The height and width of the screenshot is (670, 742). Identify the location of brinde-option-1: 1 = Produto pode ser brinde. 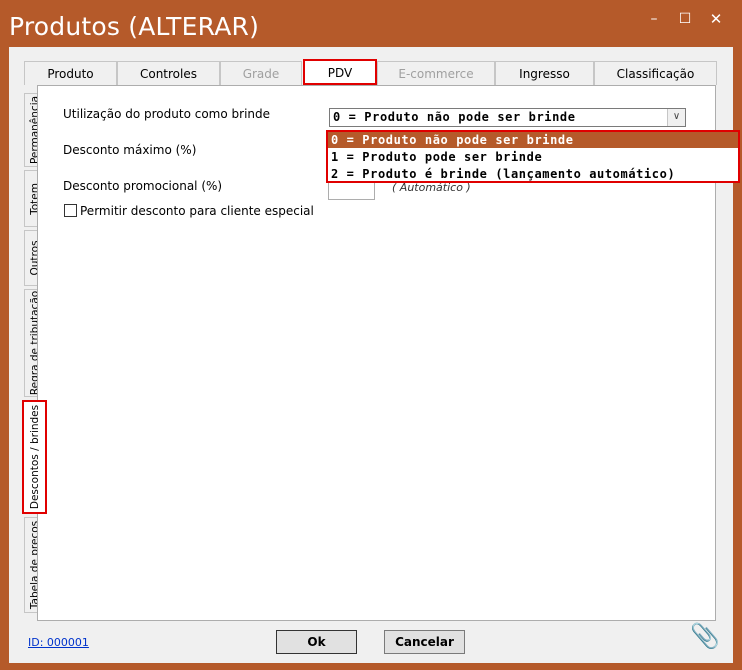
(533, 157).